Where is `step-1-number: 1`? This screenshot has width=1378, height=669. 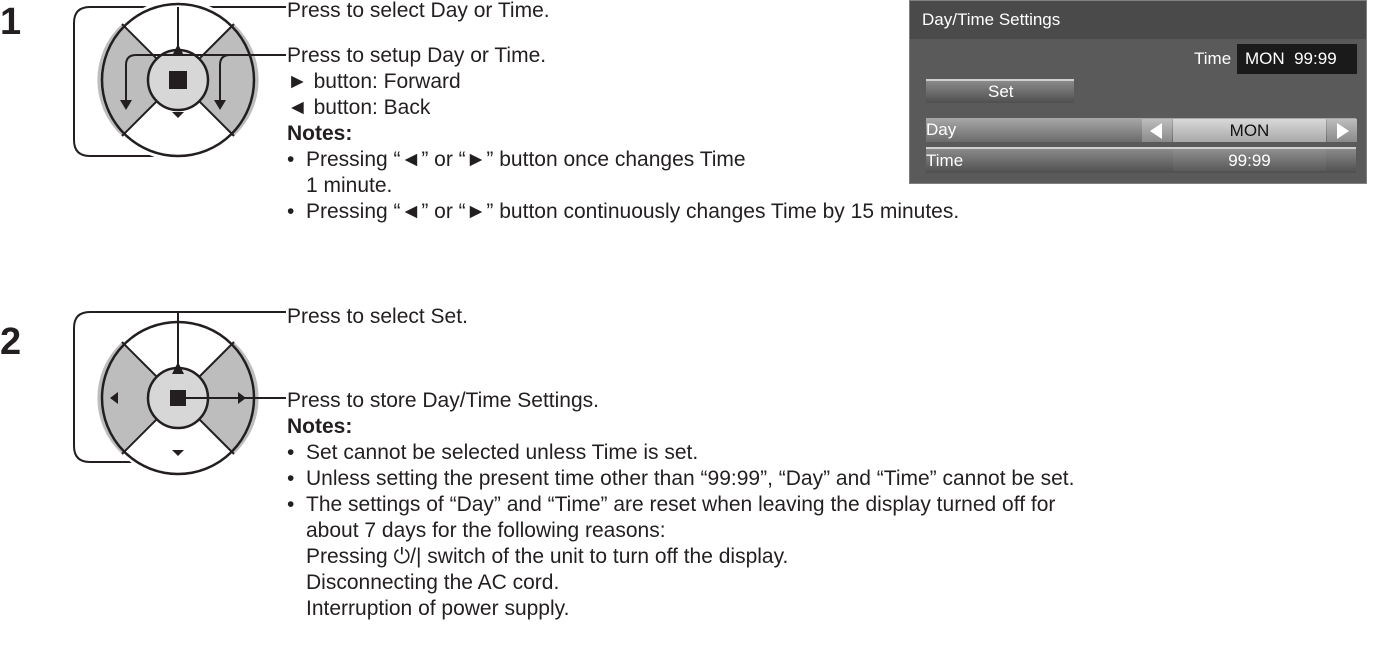
step-1-number: 1 is located at coordinates (11, 22).